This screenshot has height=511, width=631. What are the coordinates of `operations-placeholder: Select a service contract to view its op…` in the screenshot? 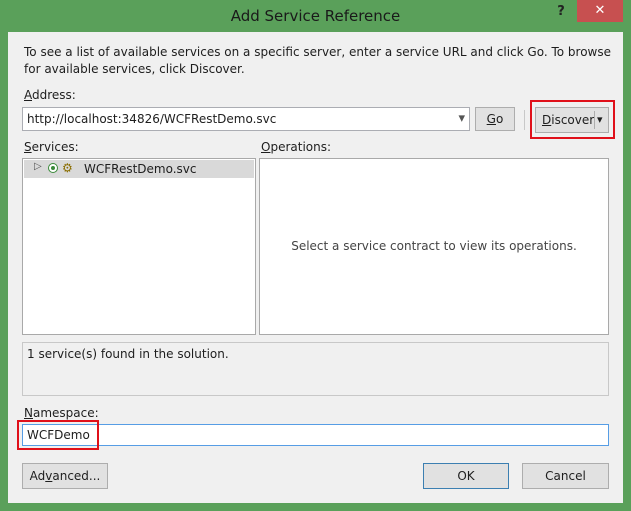 It's located at (434, 246).